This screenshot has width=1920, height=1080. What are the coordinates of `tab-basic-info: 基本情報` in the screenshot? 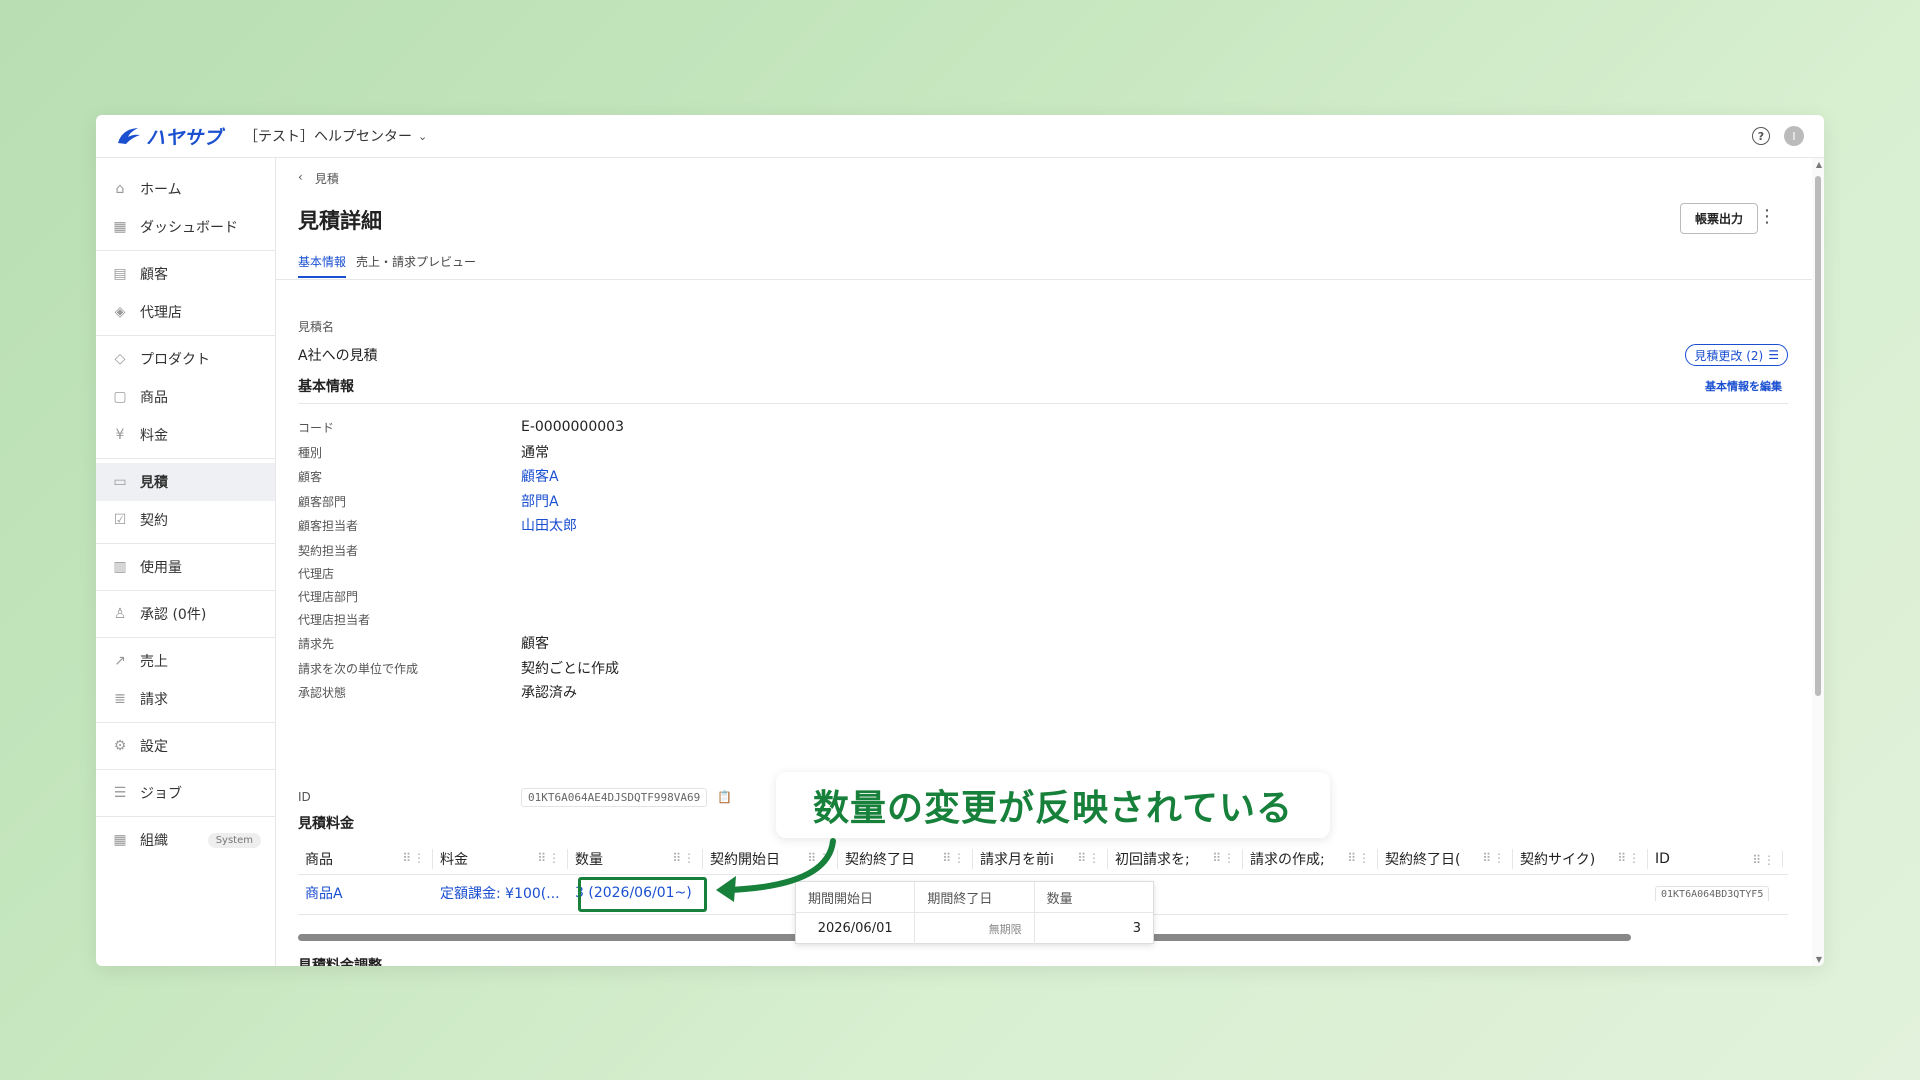 It's located at (322, 265).